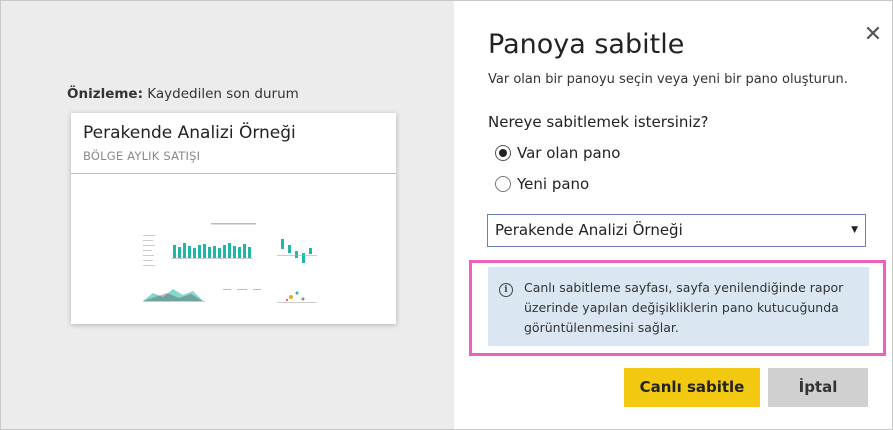  I want to click on dropdown-arrow-icon: ▼, so click(854, 230).